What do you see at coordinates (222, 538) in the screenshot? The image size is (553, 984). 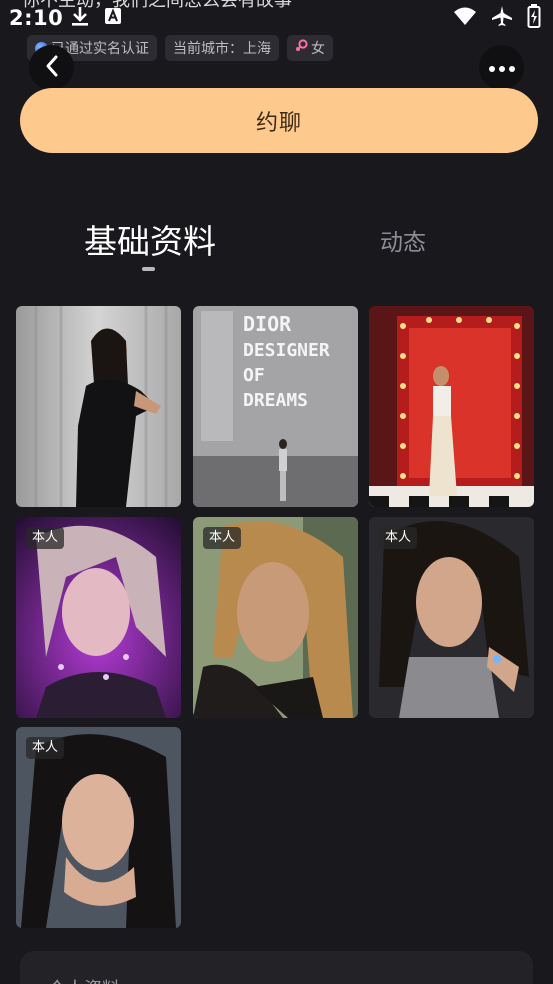 I see `photo-5-badge: 本人` at bounding box center [222, 538].